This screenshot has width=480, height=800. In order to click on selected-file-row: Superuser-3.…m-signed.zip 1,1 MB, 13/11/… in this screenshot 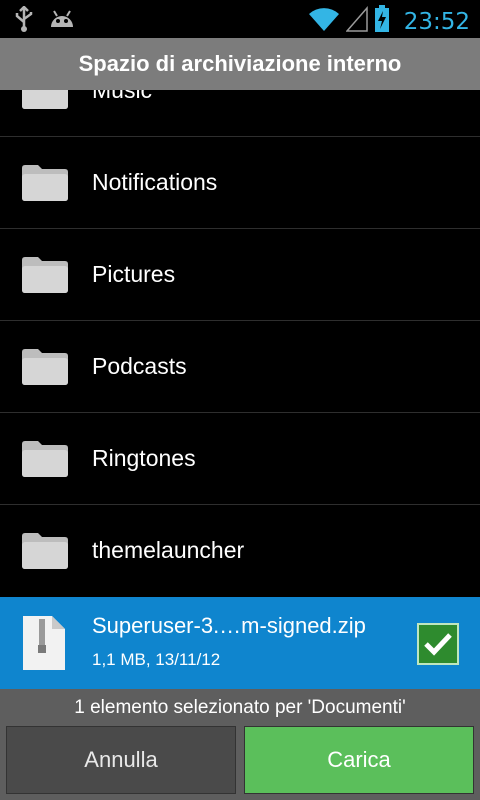, I will do `click(240, 643)`.